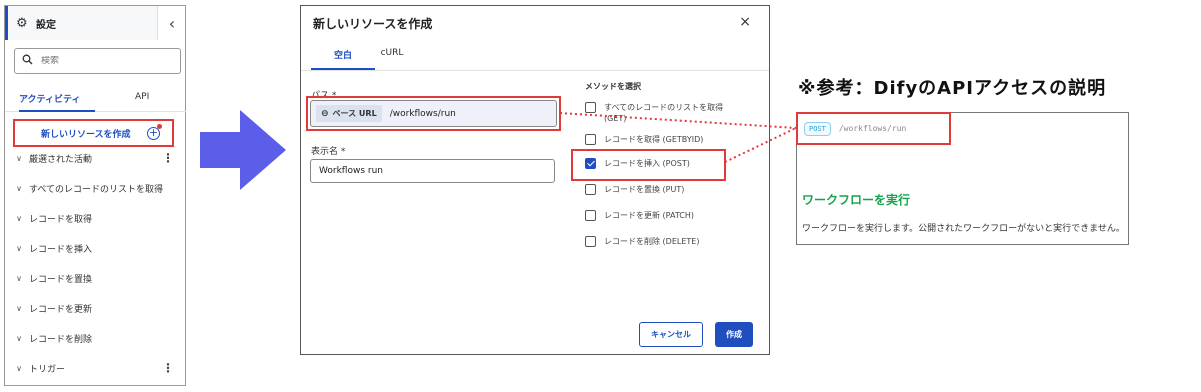  I want to click on connector-post-to-reference, so click(760, 145).